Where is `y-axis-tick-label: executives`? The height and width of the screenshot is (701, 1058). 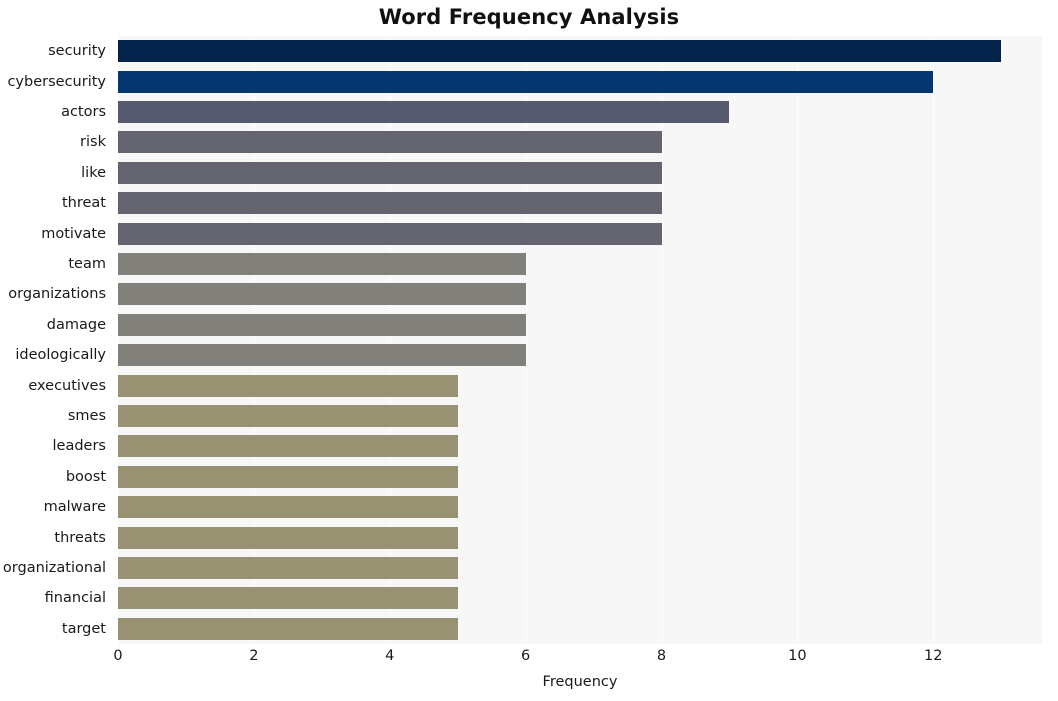 y-axis-tick-label: executives is located at coordinates (67, 385).